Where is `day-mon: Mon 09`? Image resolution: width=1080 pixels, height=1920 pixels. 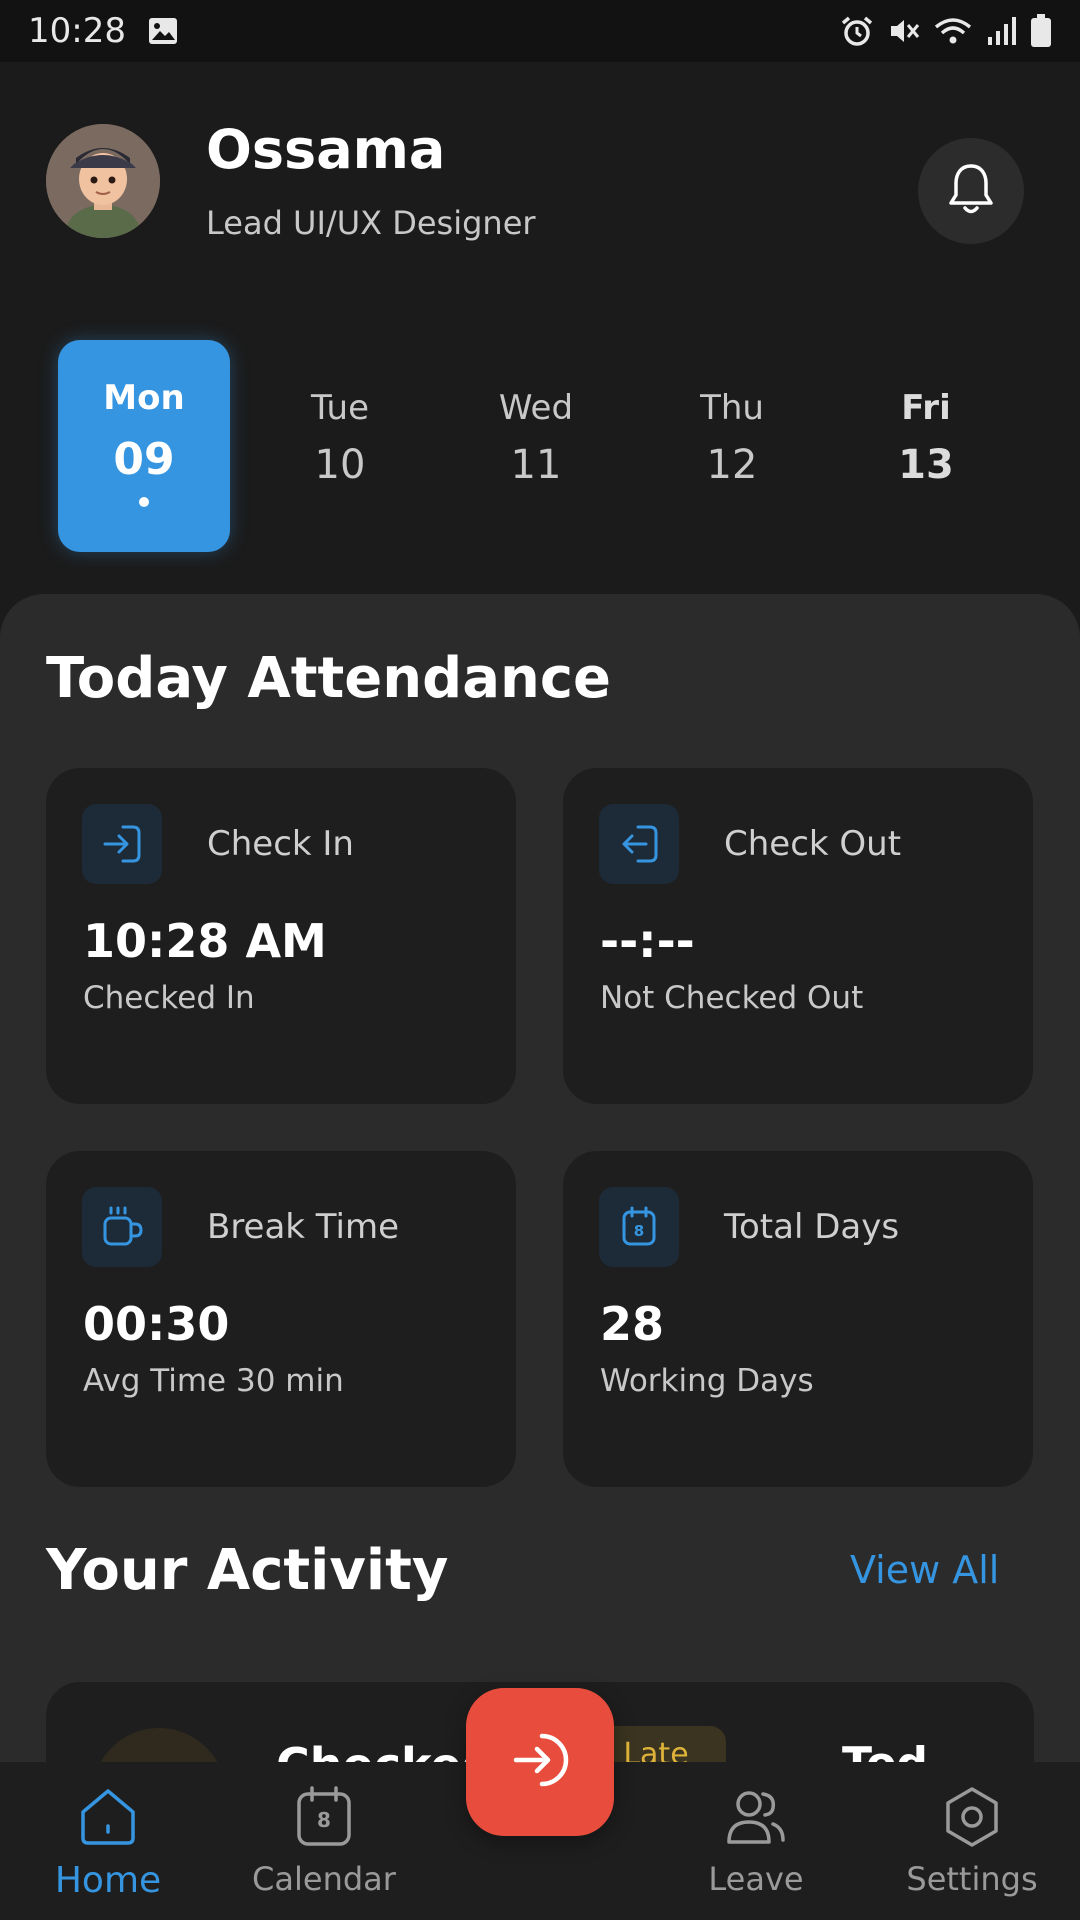 day-mon: Mon 09 is located at coordinates (144, 446).